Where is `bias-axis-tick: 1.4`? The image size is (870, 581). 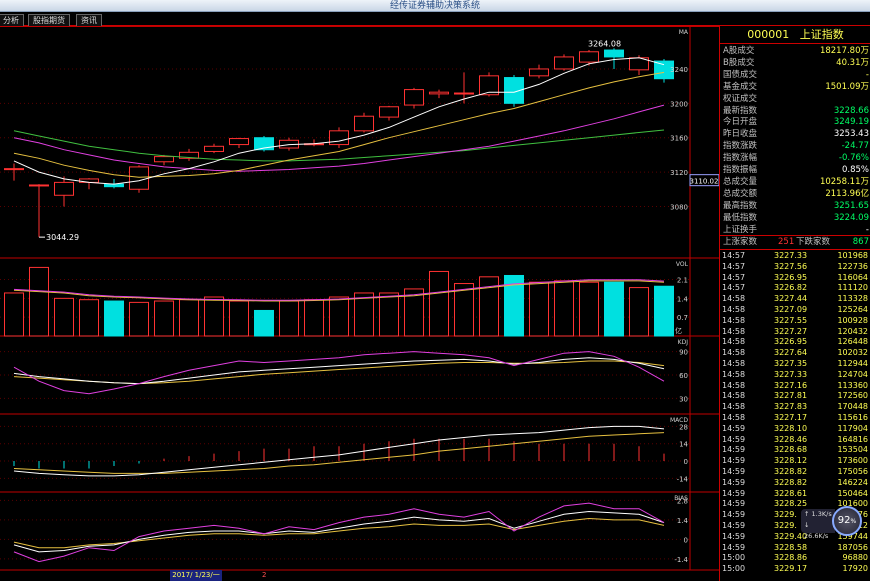 bias-axis-tick: 1.4 is located at coordinates (683, 521).